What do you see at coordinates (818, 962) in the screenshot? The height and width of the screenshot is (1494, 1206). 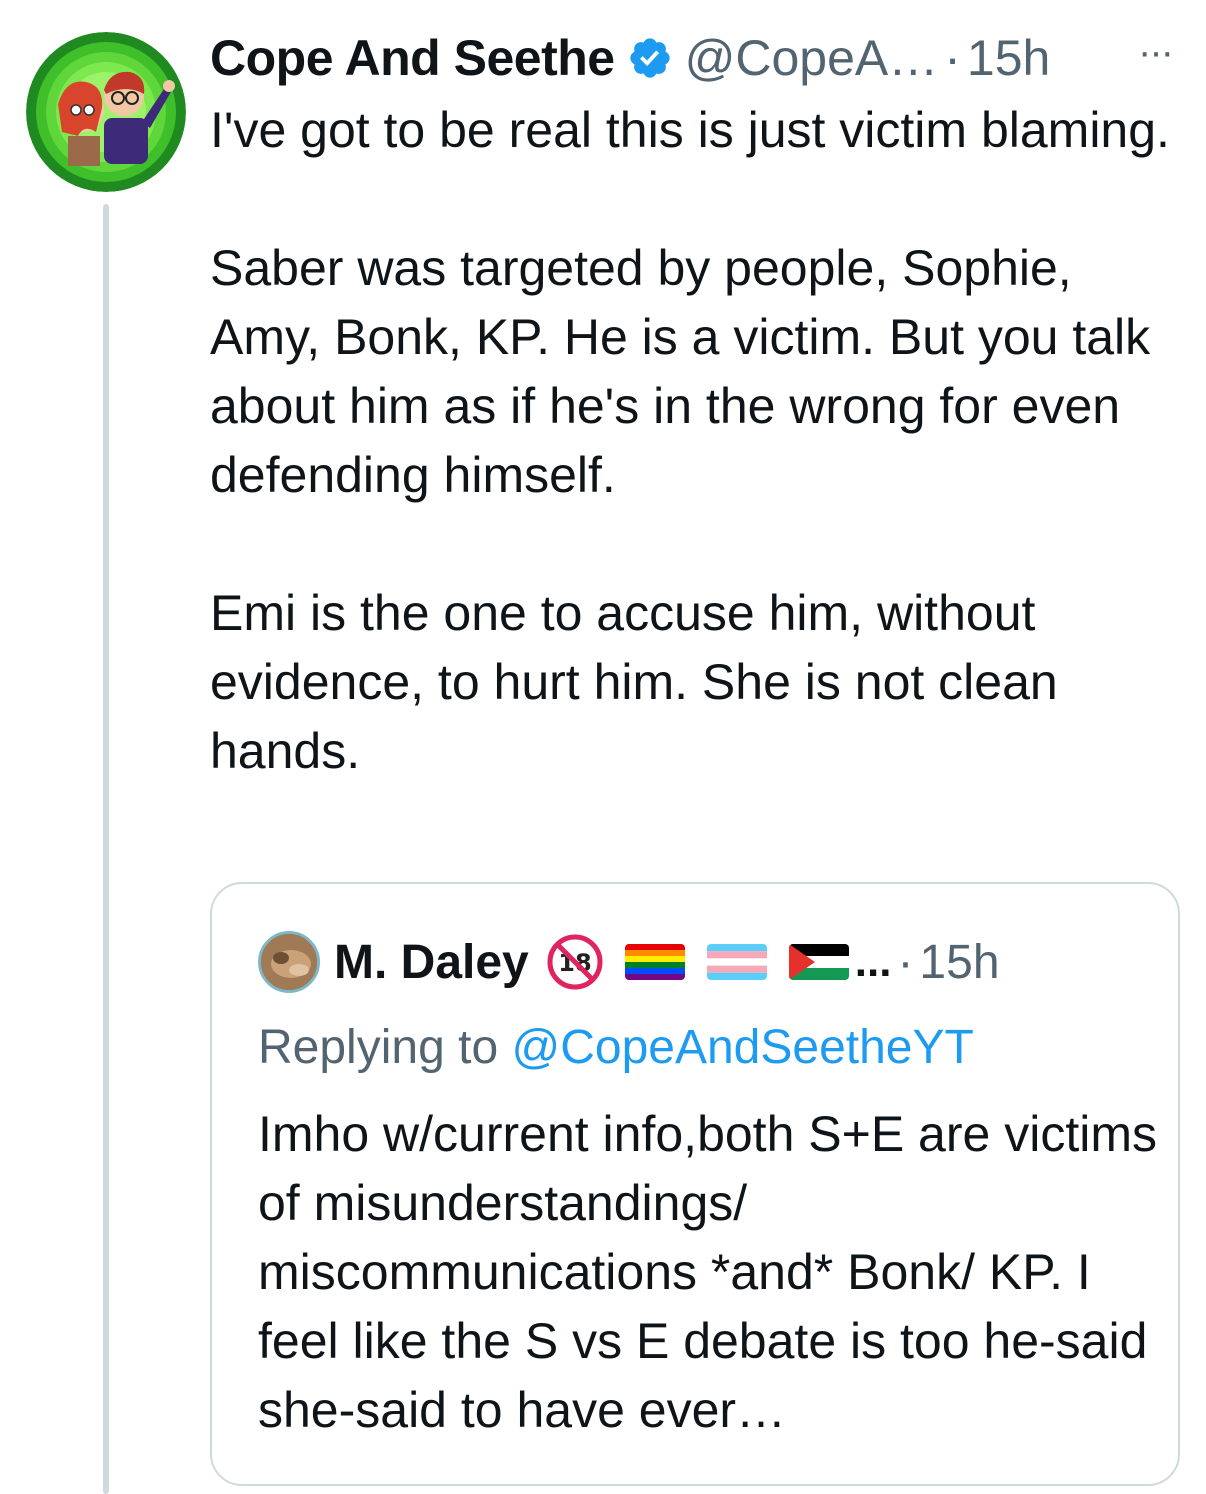 I see `palestine-flag-icon` at bounding box center [818, 962].